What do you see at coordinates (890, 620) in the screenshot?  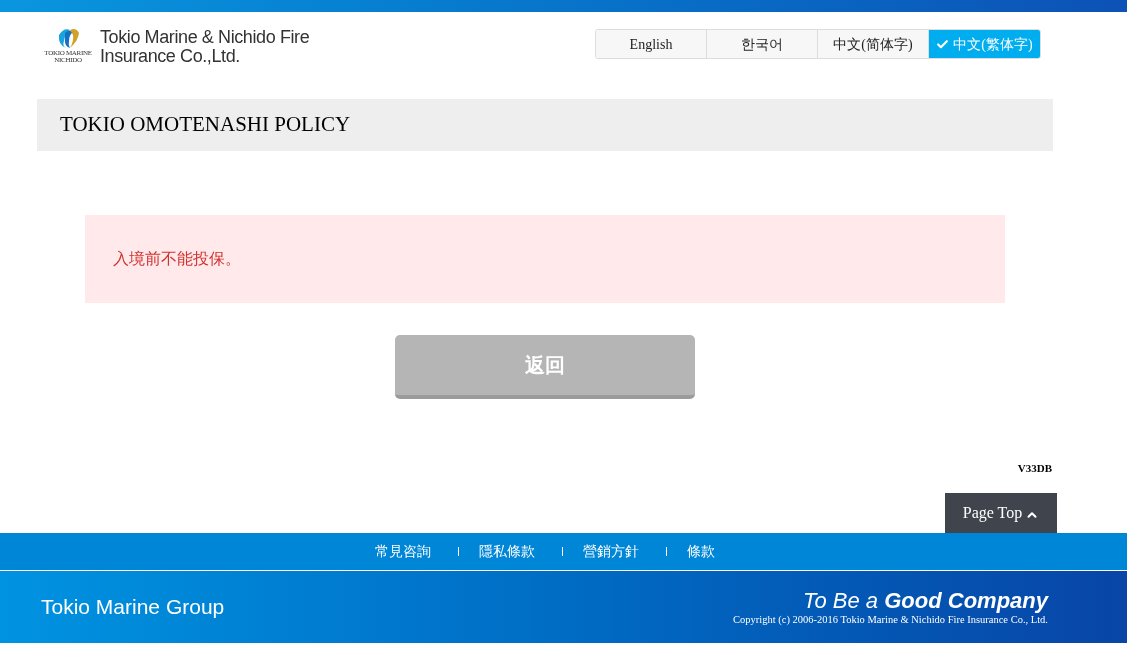 I see `copyright: Copyright (c) 2006-2016 Tokio Marine & Nichido Fire Insurance Co., Ltd.` at bounding box center [890, 620].